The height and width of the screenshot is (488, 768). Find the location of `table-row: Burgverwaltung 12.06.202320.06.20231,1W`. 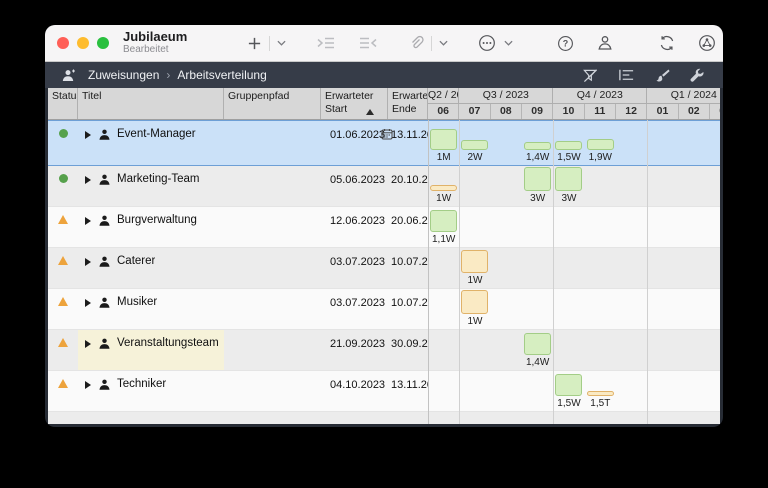

table-row: Burgverwaltung 12.06.202320.06.20231,1W is located at coordinates (384, 227).